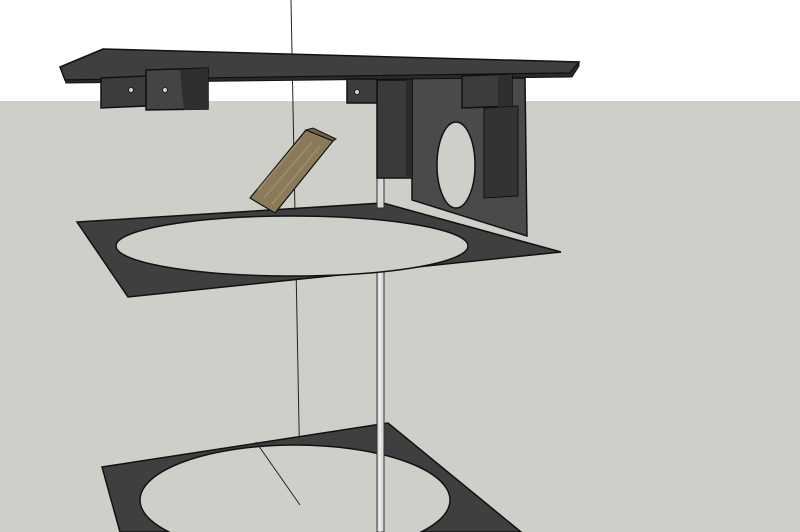  What do you see at coordinates (456, 165) in the screenshot?
I see `side-bracket-hole` at bounding box center [456, 165].